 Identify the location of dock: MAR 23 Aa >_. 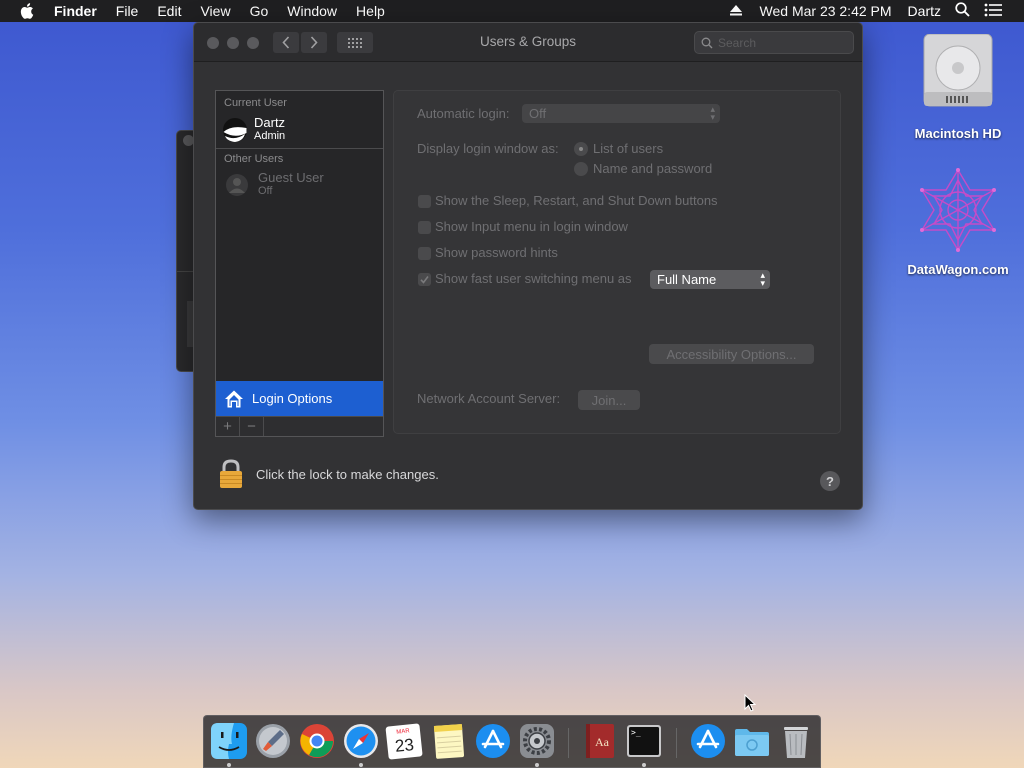
(512, 741).